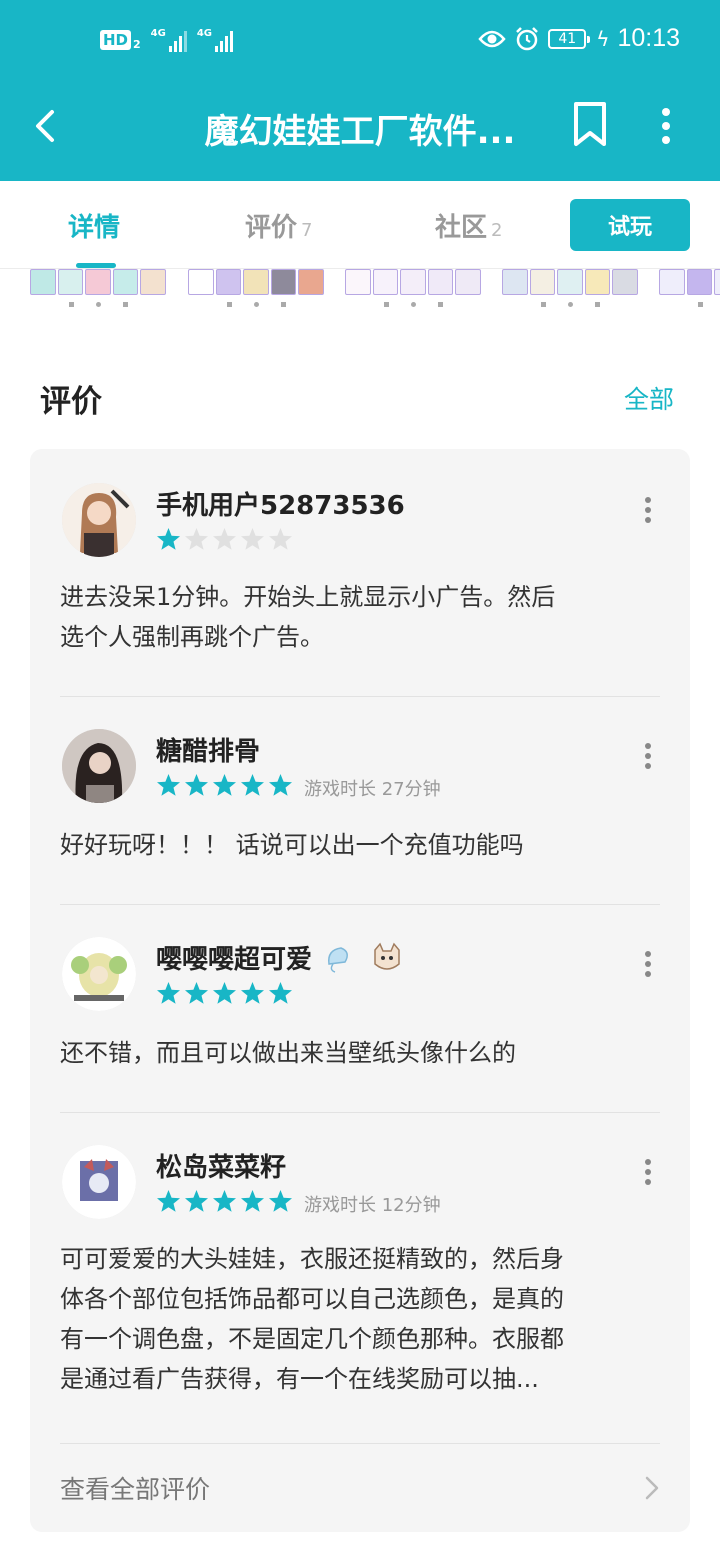 This screenshot has height=1560, width=720. What do you see at coordinates (649, 398) in the screenshot?
I see `all-reviews-link: 全部` at bounding box center [649, 398].